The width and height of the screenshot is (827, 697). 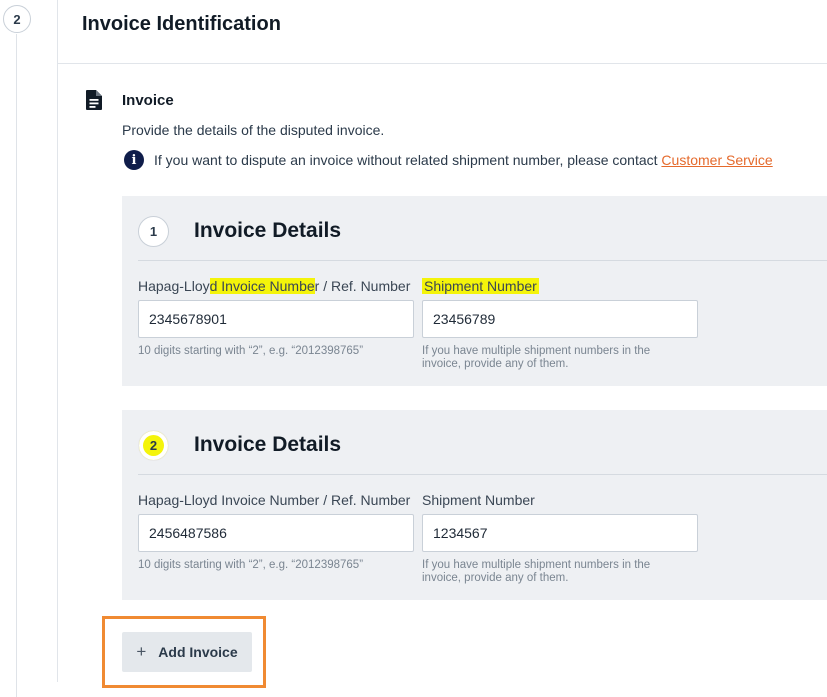 I want to click on invoice-heading: Invoice, so click(x=148, y=100).